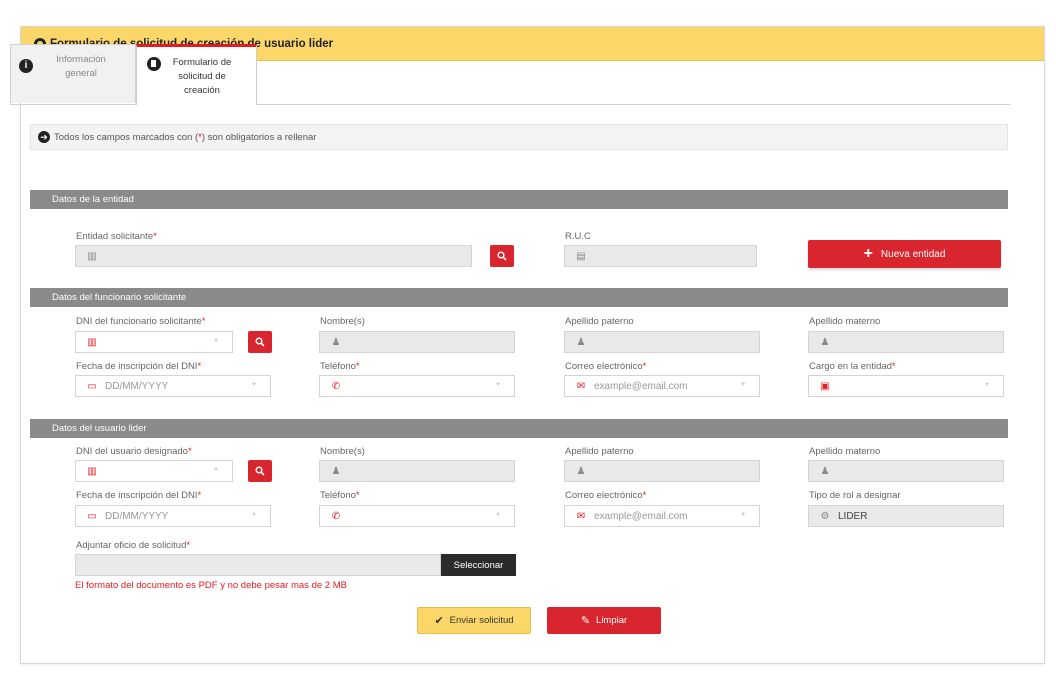 The width and height of the screenshot is (1056, 673). Describe the element at coordinates (417, 516) in the screenshot. I see `usuario-telefono-field: ✆ *` at that location.